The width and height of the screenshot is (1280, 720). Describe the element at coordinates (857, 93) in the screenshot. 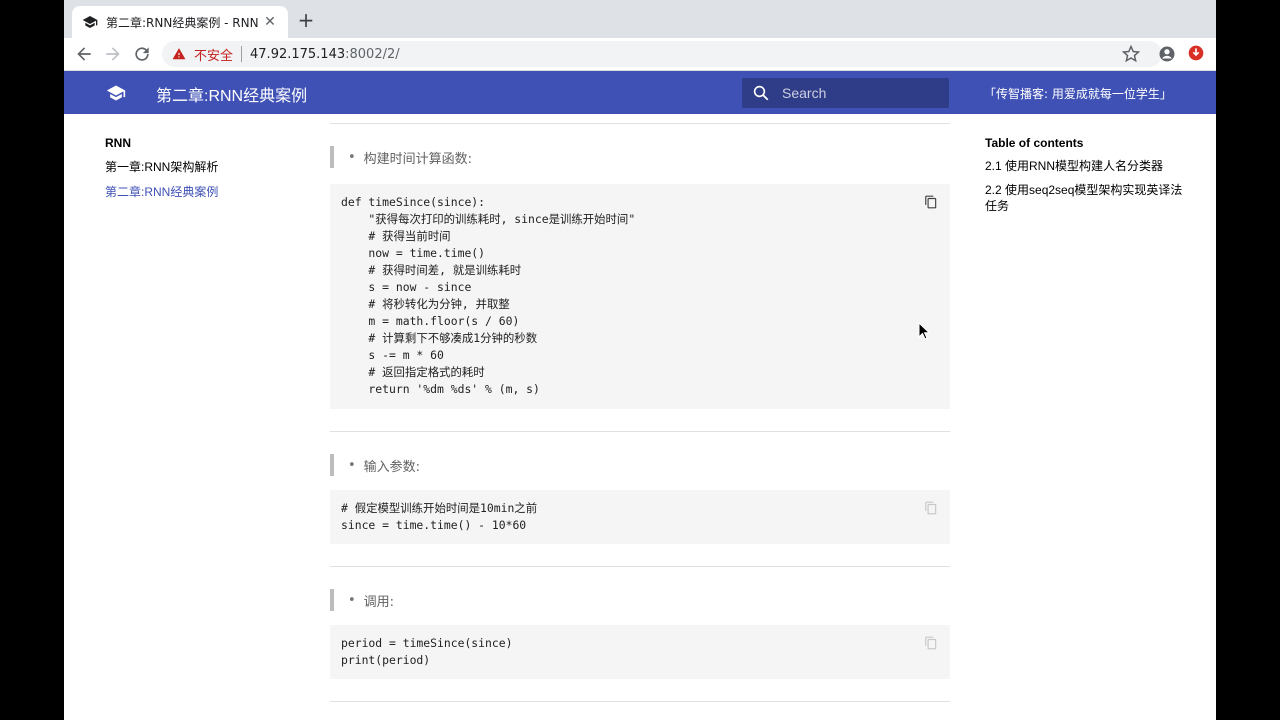

I see `search-input` at that location.